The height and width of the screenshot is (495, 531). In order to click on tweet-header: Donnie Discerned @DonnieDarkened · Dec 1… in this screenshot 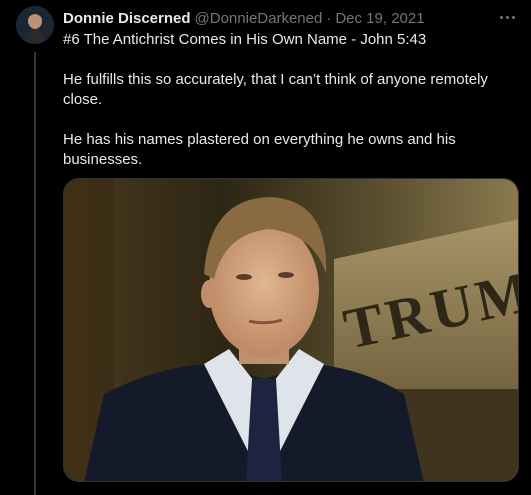, I will do `click(292, 18)`.